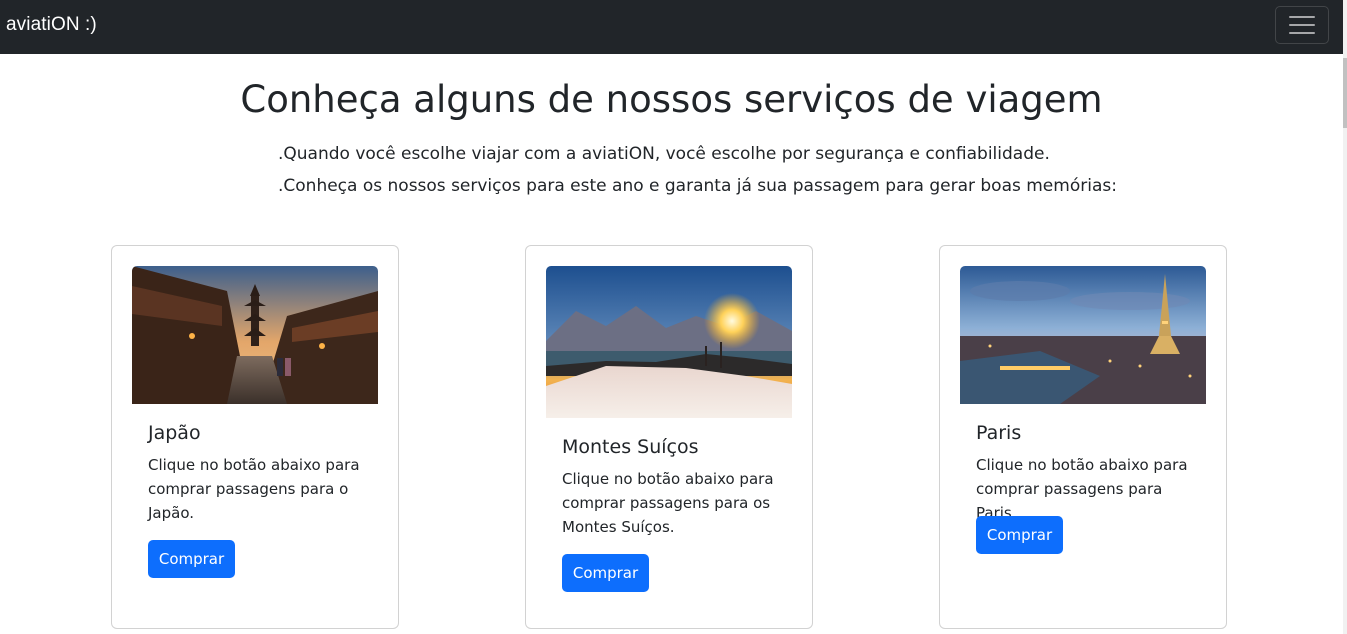 This screenshot has height=634, width=1347. Describe the element at coordinates (174, 433) in the screenshot. I see `card-title-japao: Japão` at that location.